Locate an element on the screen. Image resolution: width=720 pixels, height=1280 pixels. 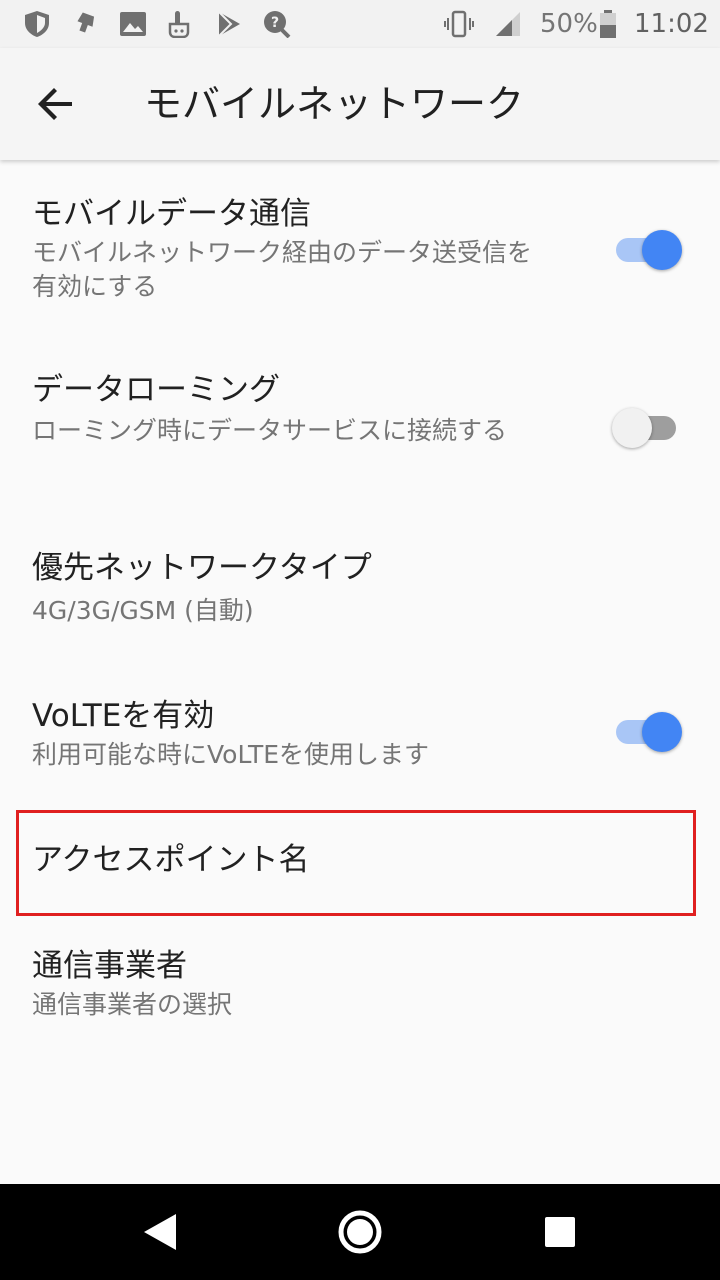
setting-title: 優先ネットワークタイプ is located at coordinates (202, 568).